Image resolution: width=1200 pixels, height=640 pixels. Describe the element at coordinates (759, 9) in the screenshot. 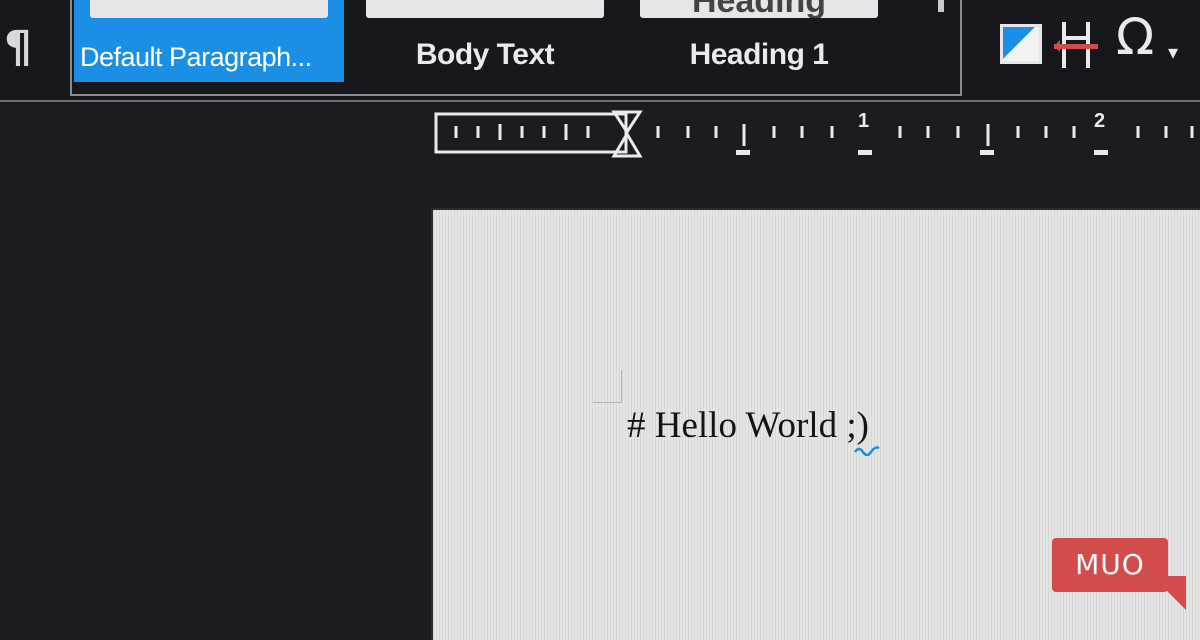

I see `style-preview: Heading` at that location.